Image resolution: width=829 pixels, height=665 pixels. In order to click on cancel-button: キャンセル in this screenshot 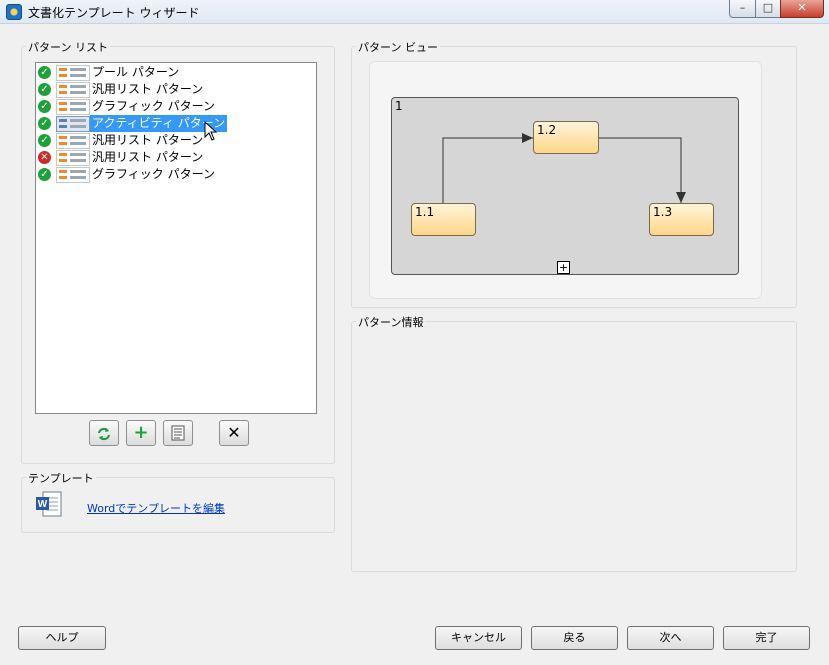, I will do `click(478, 638)`.